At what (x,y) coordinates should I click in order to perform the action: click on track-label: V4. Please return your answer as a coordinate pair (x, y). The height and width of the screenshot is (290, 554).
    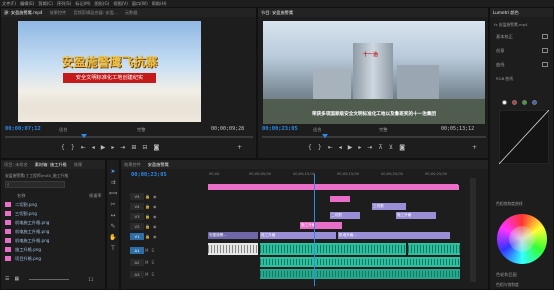
    Looking at the image, I should click on (137, 206).